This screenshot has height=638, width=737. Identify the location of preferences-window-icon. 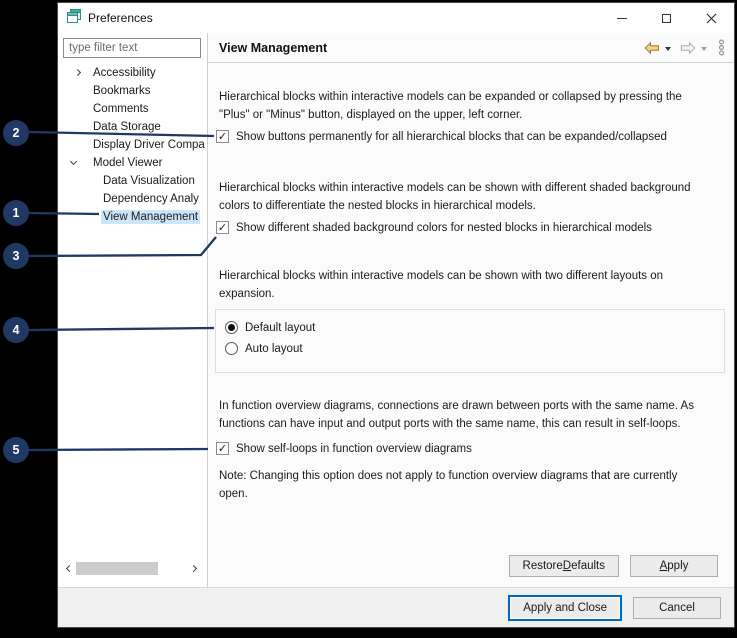
(74, 18).